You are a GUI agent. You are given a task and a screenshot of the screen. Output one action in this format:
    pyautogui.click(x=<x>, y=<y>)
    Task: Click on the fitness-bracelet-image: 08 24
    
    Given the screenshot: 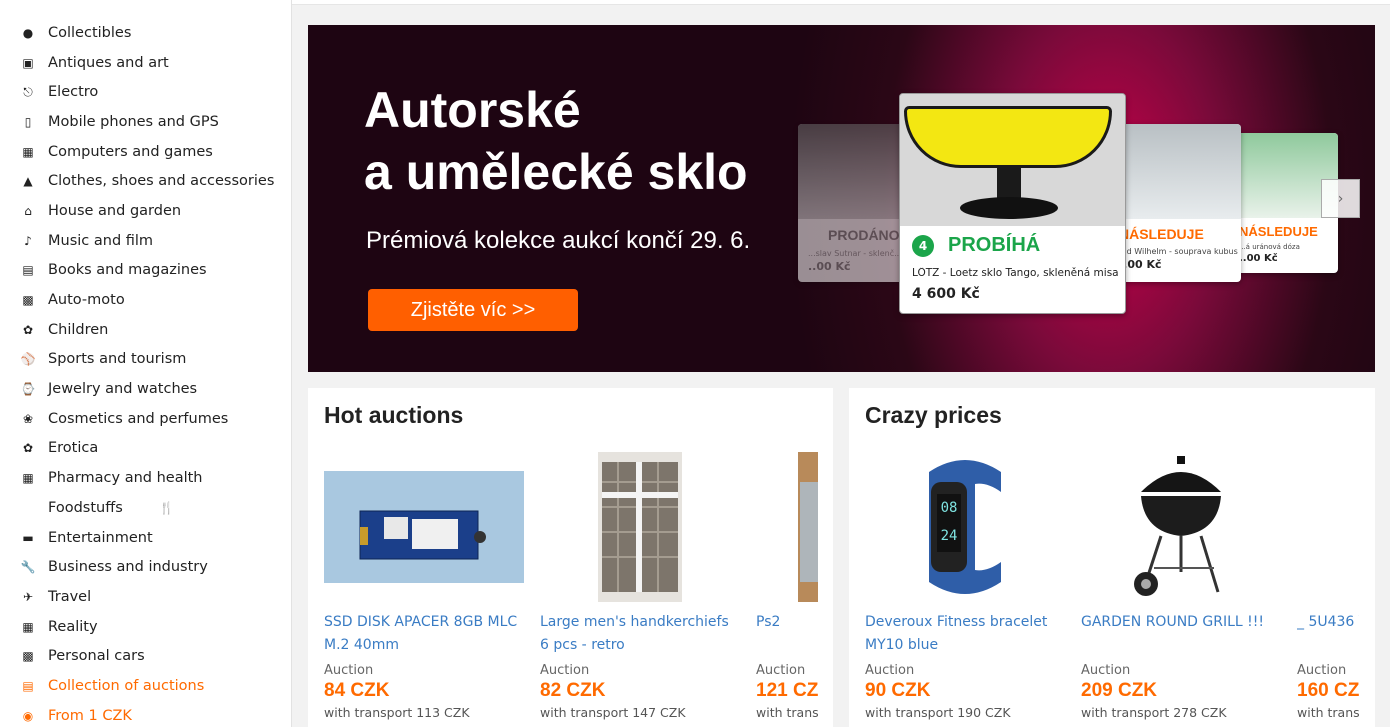 What is the action you would take?
    pyautogui.click(x=965, y=527)
    